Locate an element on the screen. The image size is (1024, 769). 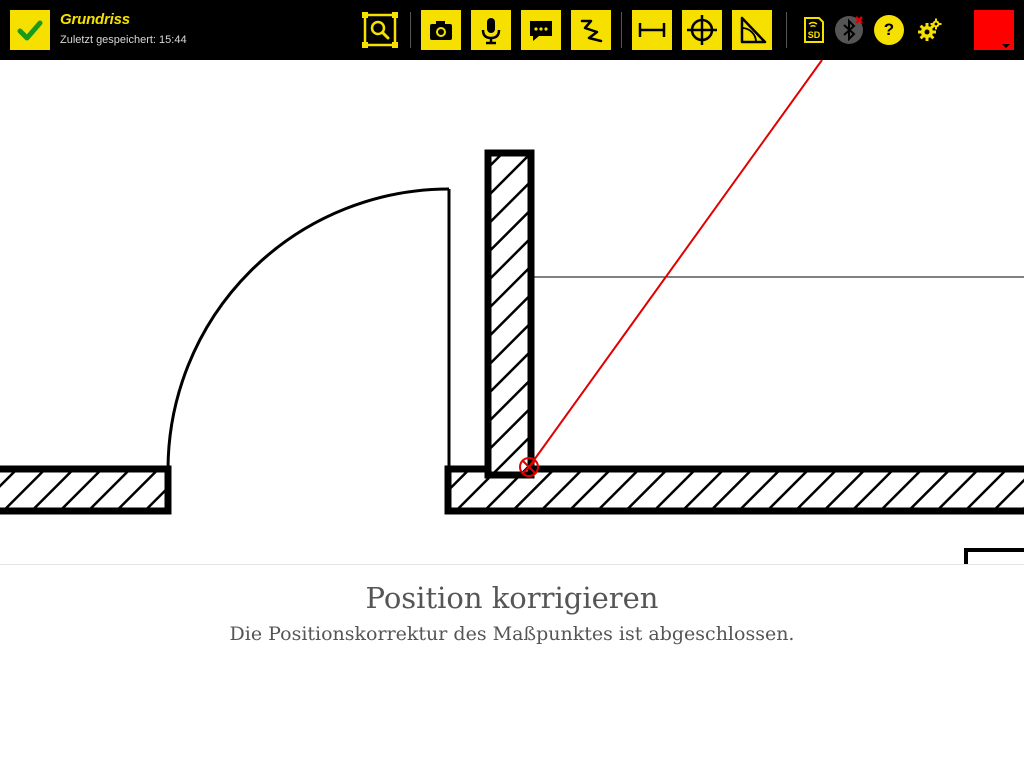
camera-button is located at coordinates (441, 30).